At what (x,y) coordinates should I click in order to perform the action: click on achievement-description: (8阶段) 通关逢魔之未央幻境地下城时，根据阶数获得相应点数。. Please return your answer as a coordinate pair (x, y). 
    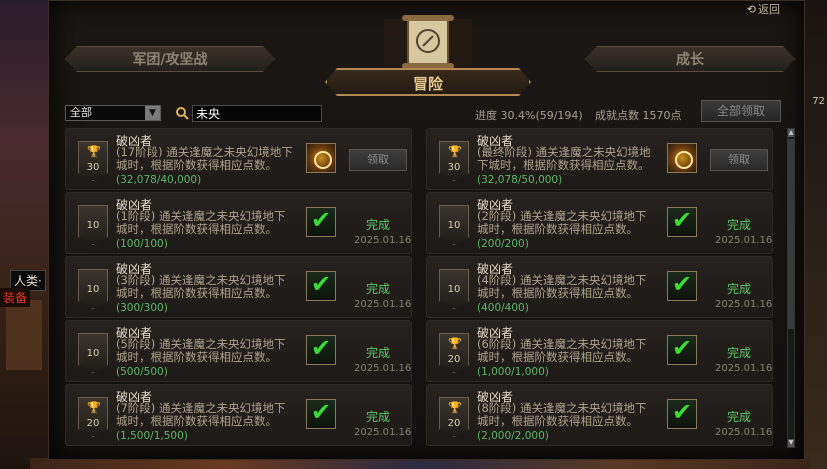
    Looking at the image, I should click on (562, 414).